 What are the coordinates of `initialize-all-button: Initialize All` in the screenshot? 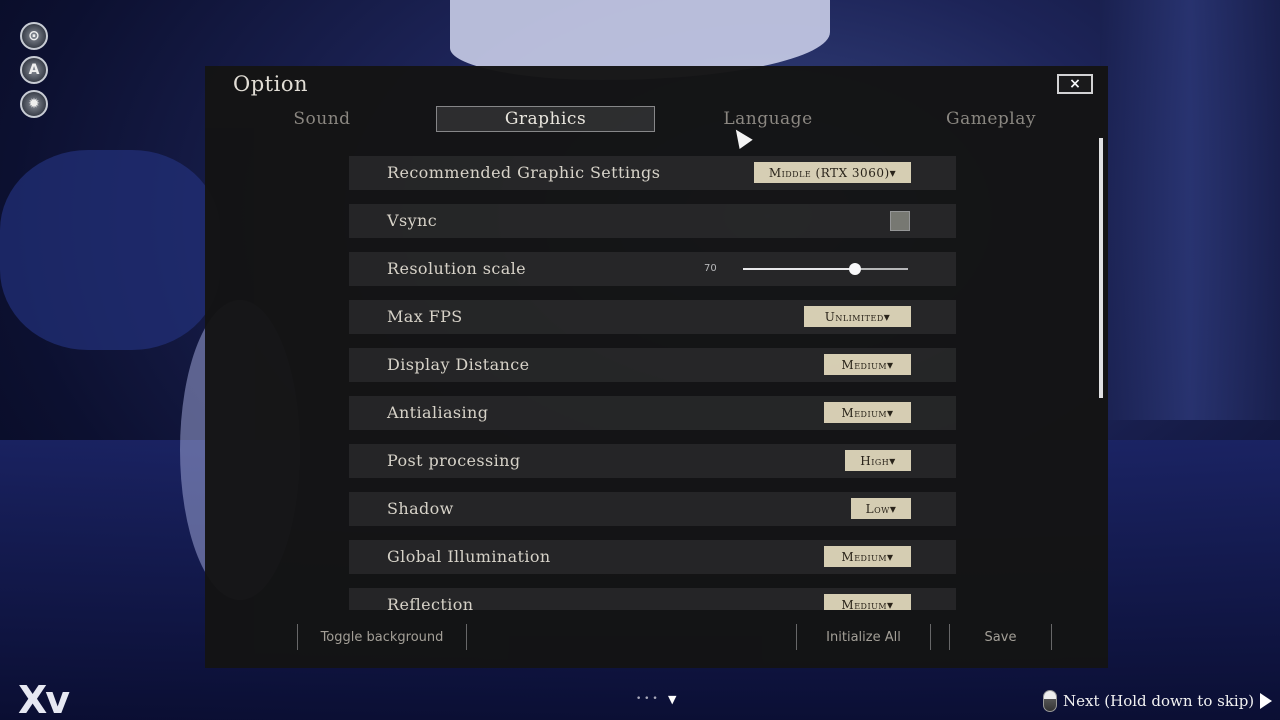 It's located at (863, 637).